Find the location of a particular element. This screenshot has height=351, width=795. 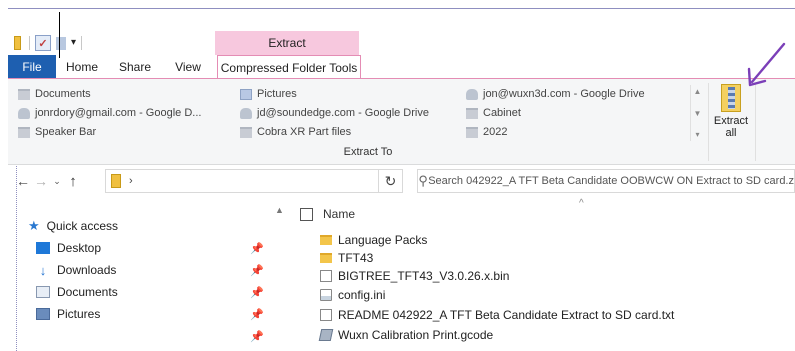

gallery-scrollbar: ▲ ▼ ▾ is located at coordinates (697, 113).